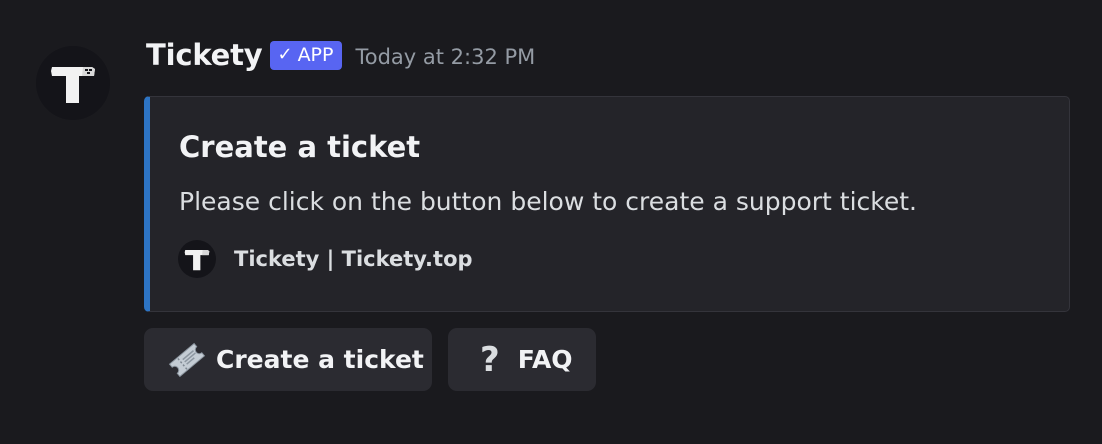 The height and width of the screenshot is (444, 1102). I want to click on faq-button-label: FAQ, so click(545, 359).